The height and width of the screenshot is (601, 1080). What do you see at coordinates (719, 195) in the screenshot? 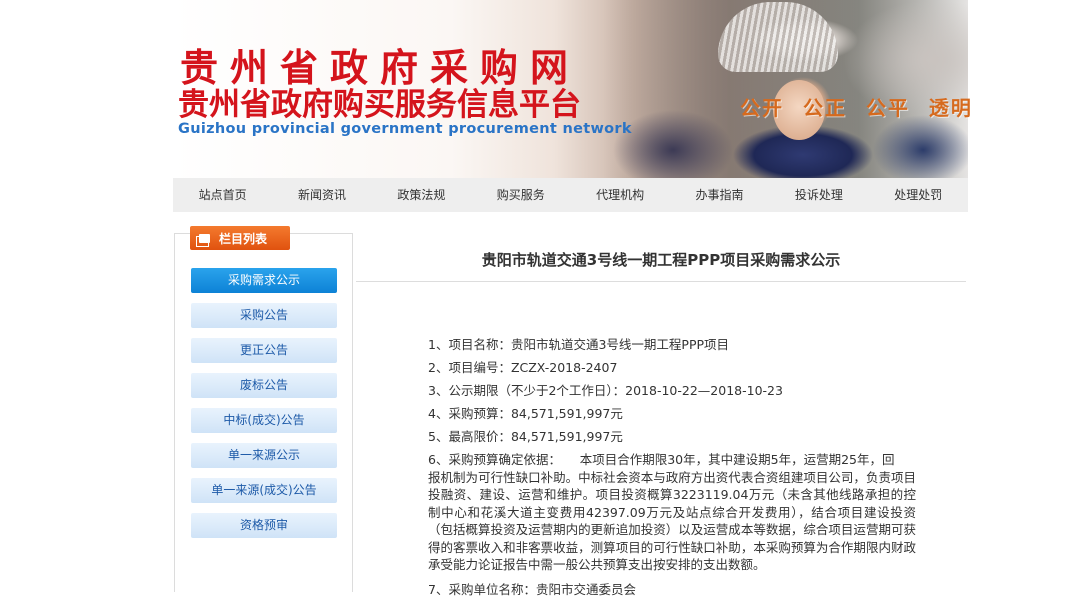
I see `nav-item-guide: 办事指南` at bounding box center [719, 195].